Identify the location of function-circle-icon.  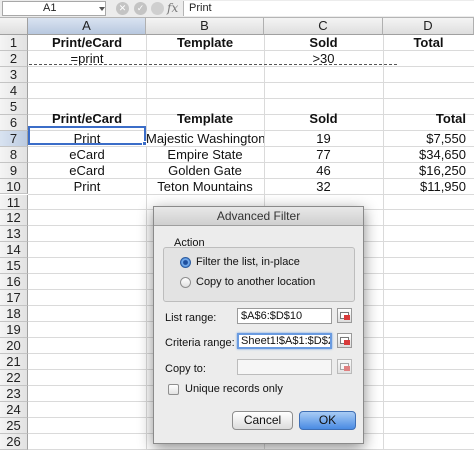
(157, 8).